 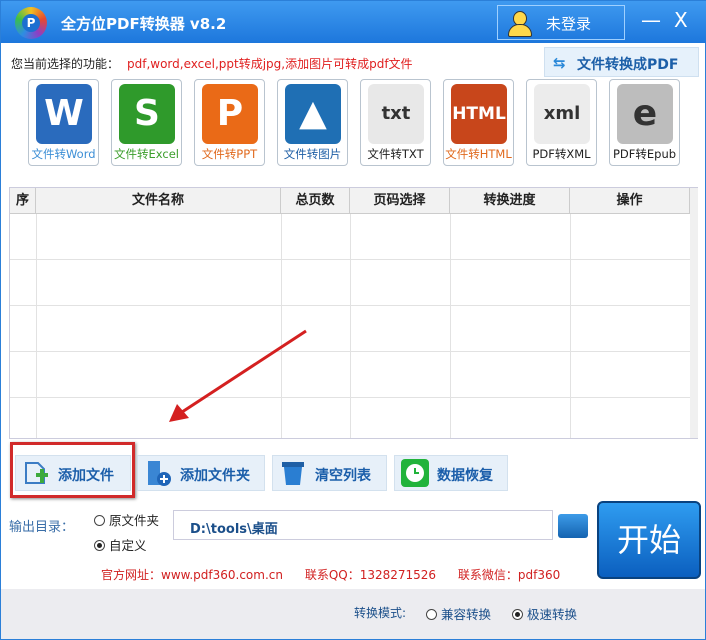 What do you see at coordinates (73, 473) in the screenshot?
I see `add-file-button: 添加文件` at bounding box center [73, 473].